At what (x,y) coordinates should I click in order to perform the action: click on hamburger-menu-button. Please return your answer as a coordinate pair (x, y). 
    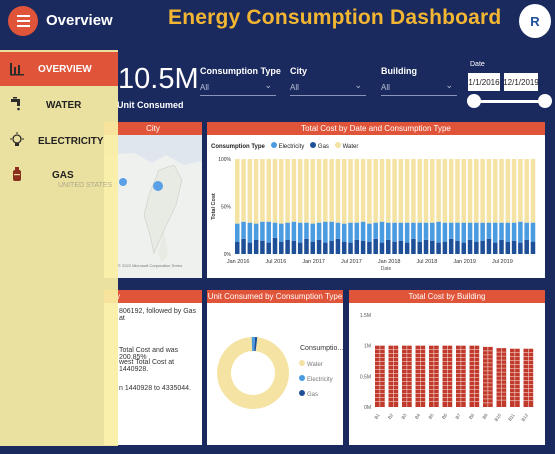
    Looking at the image, I should click on (23, 21).